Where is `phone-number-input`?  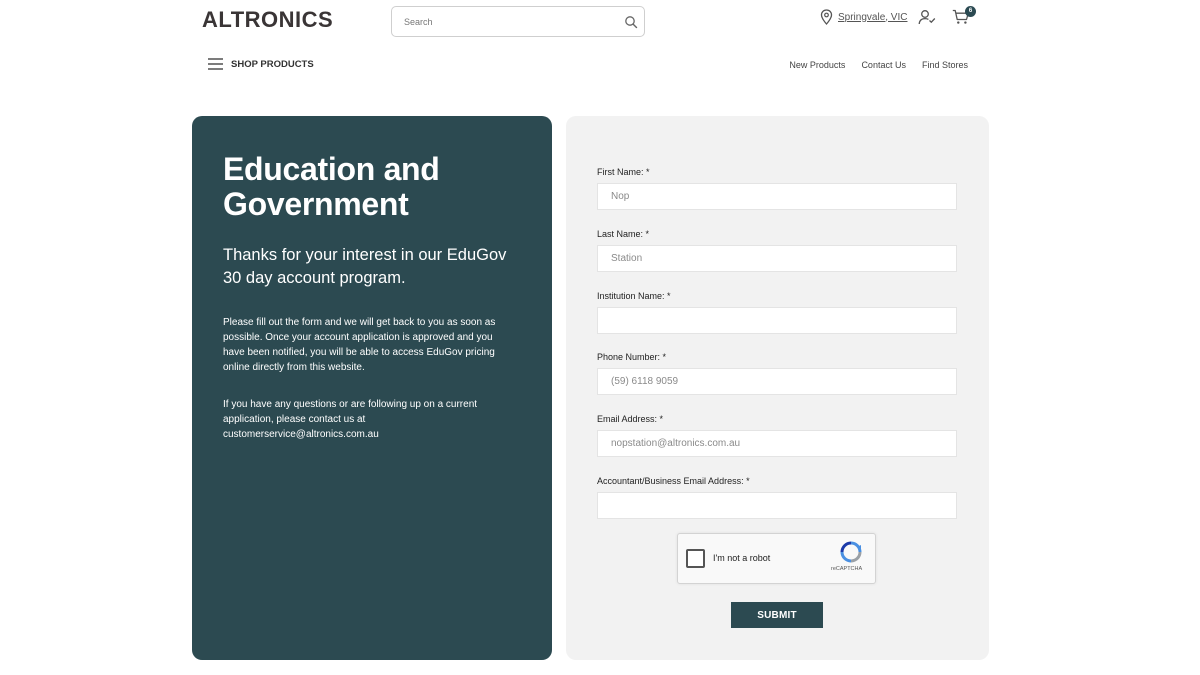
phone-number-input is located at coordinates (777, 381).